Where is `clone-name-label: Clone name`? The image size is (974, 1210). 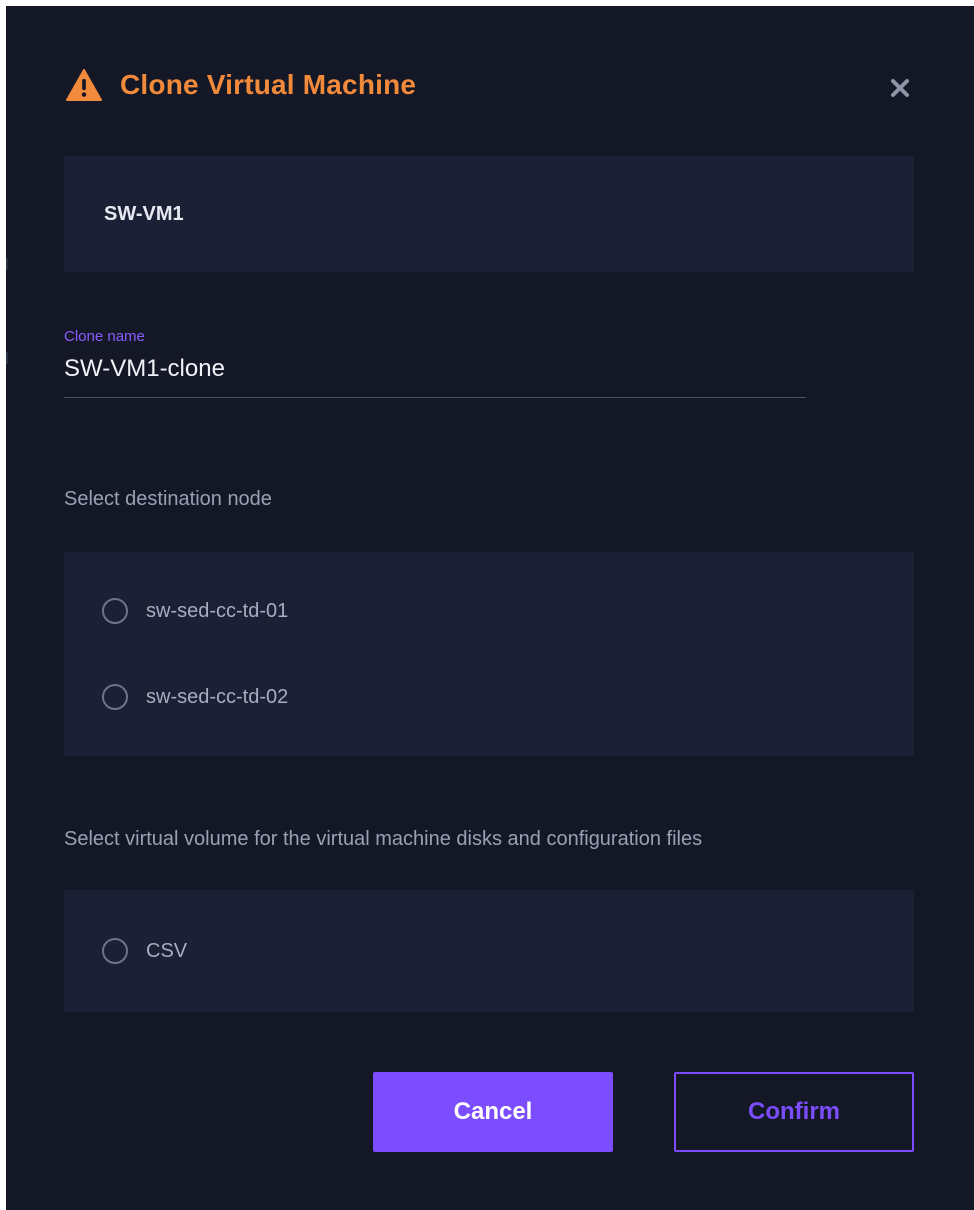
clone-name-label: Clone name is located at coordinates (104, 336).